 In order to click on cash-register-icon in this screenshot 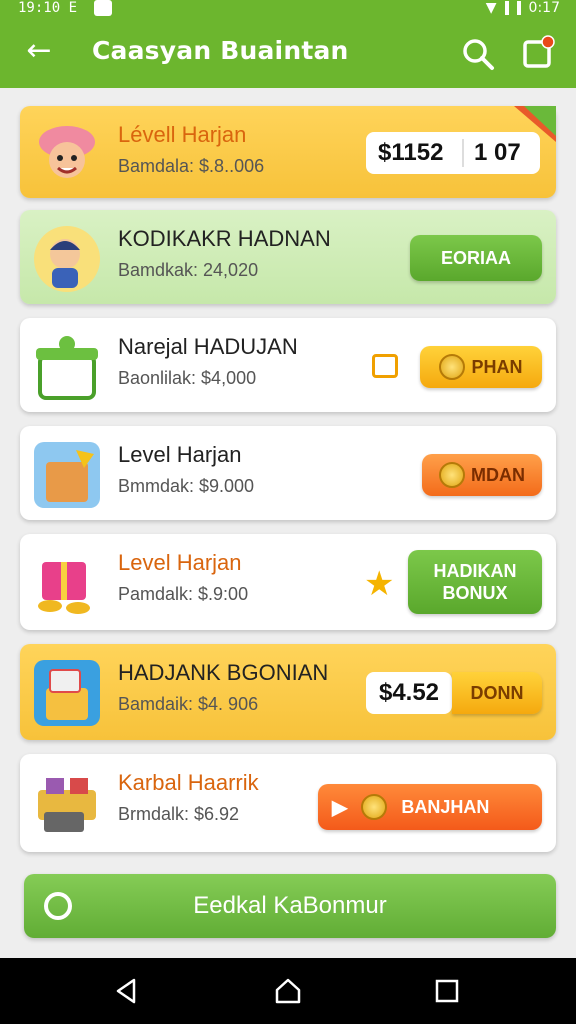, I will do `click(67, 805)`.